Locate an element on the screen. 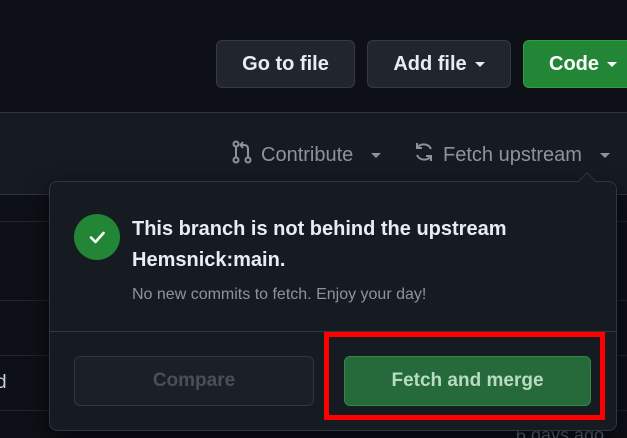 This screenshot has height=438, width=627. go-to-file-label: Go to file is located at coordinates (285, 63).